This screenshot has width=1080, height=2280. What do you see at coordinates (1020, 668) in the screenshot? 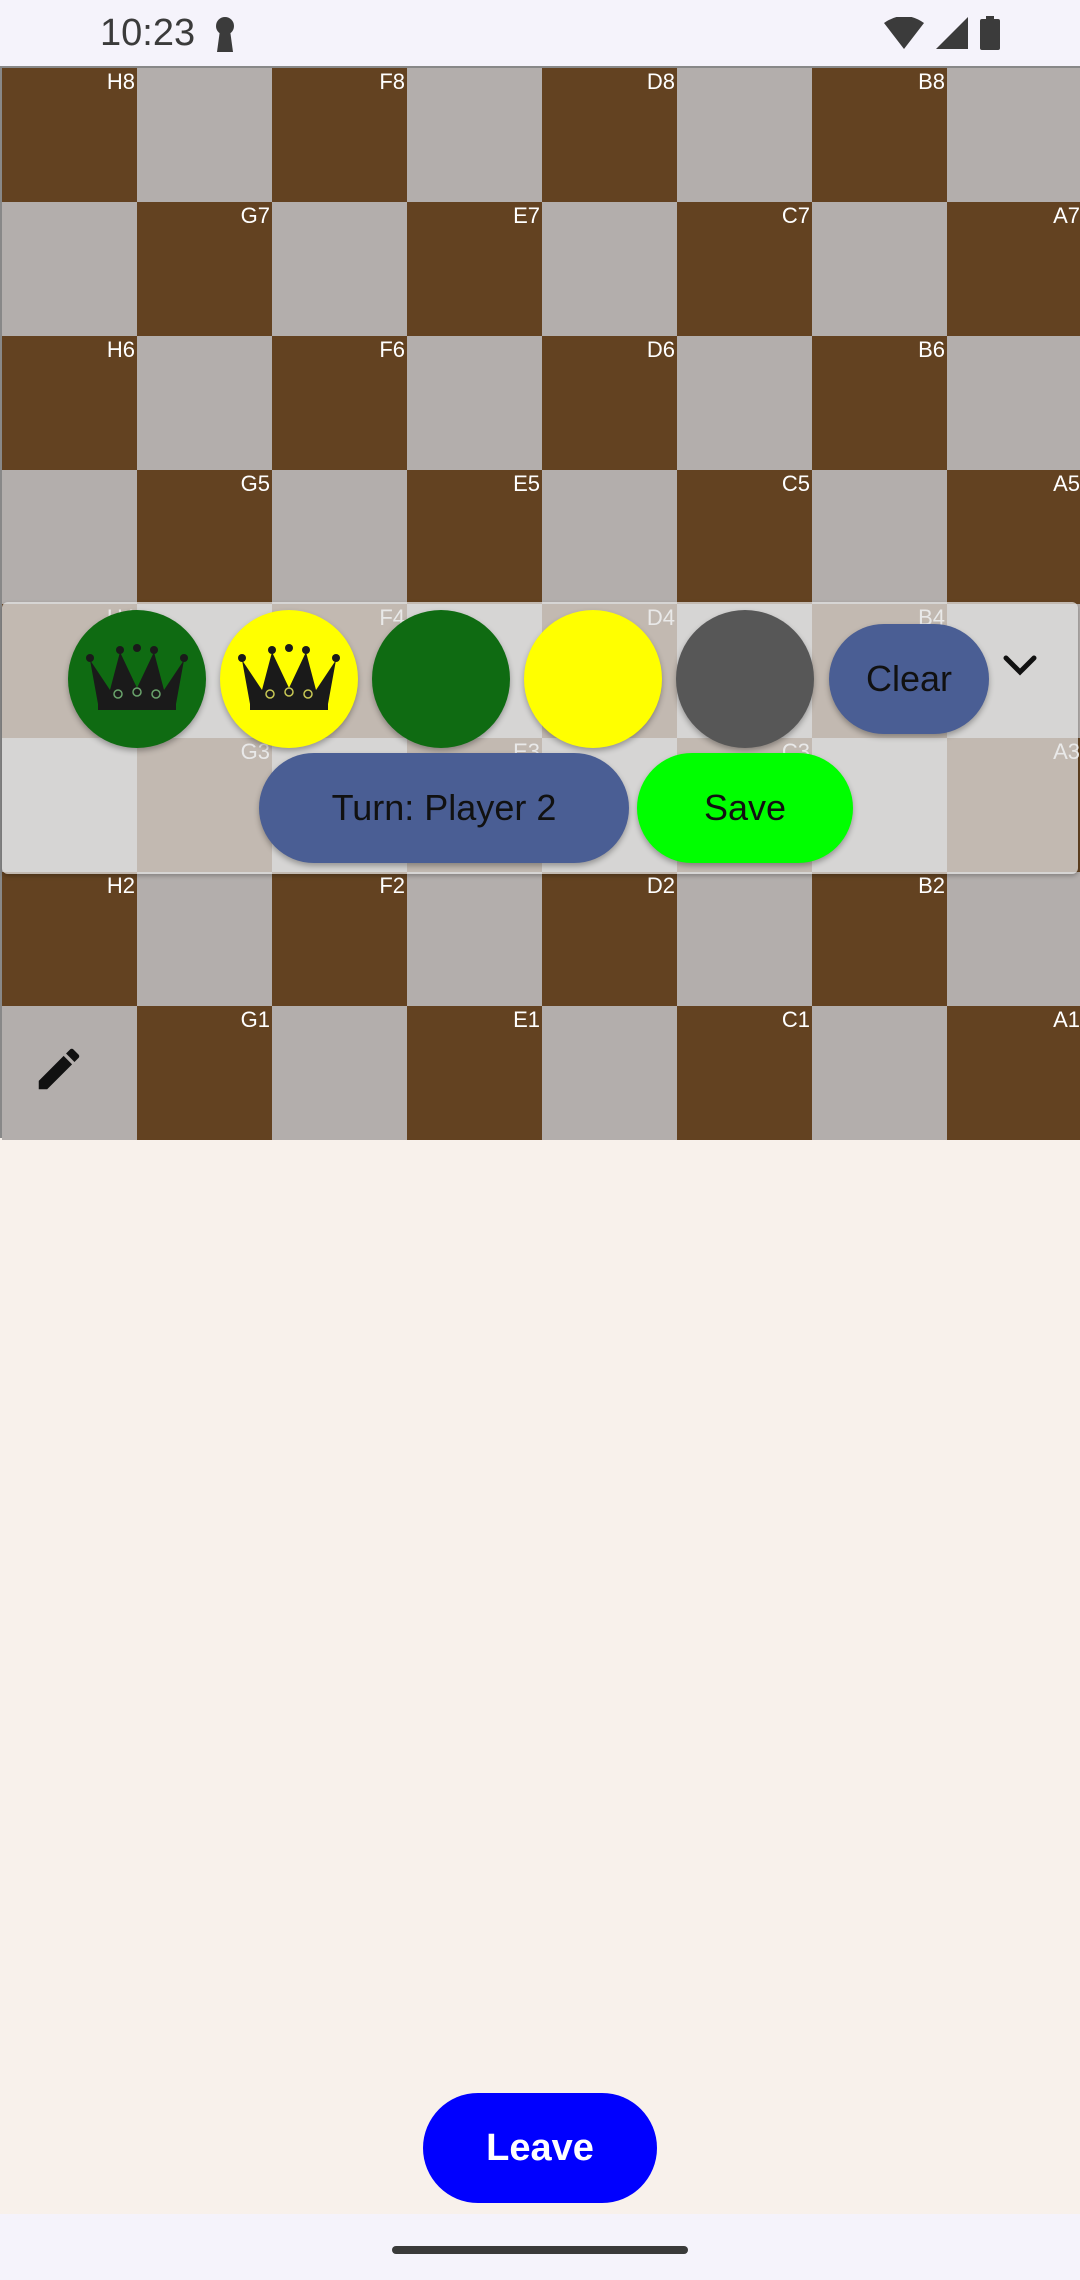
I see `chevron-down-icon` at bounding box center [1020, 668].